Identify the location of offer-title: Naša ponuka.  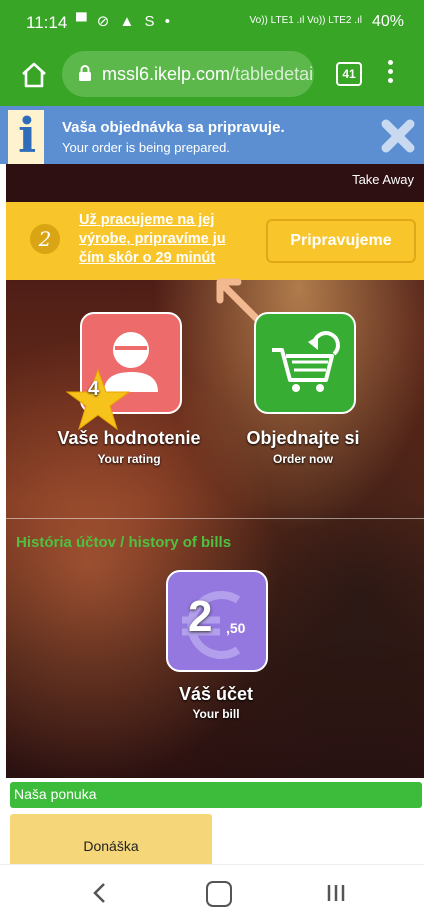
(55, 794).